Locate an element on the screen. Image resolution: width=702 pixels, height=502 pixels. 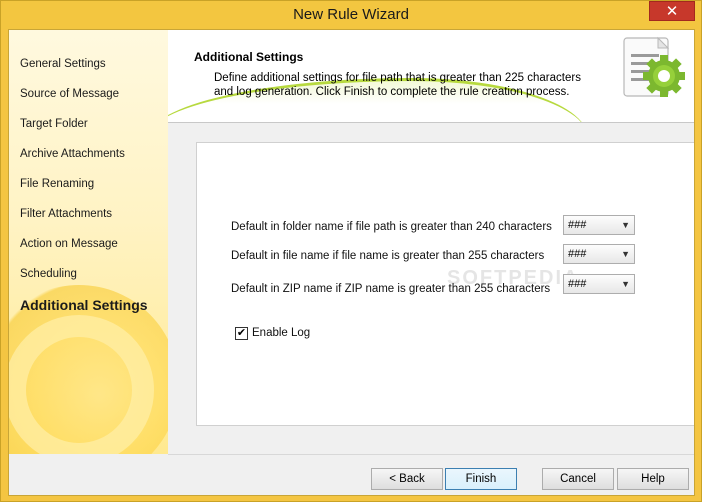
finish-button: Finish is located at coordinates (481, 479).